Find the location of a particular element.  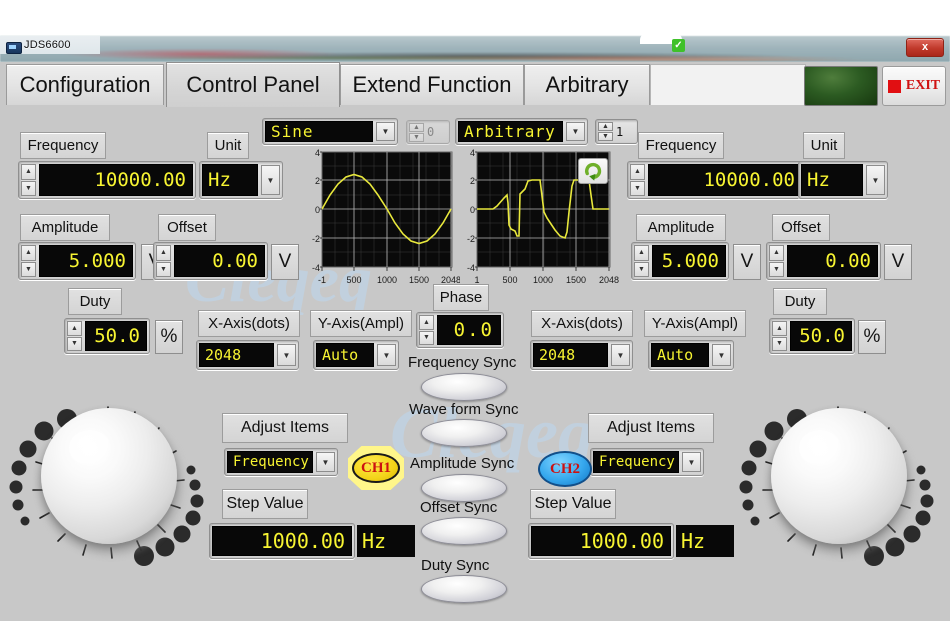

phase-label: Phase is located at coordinates (461, 297).